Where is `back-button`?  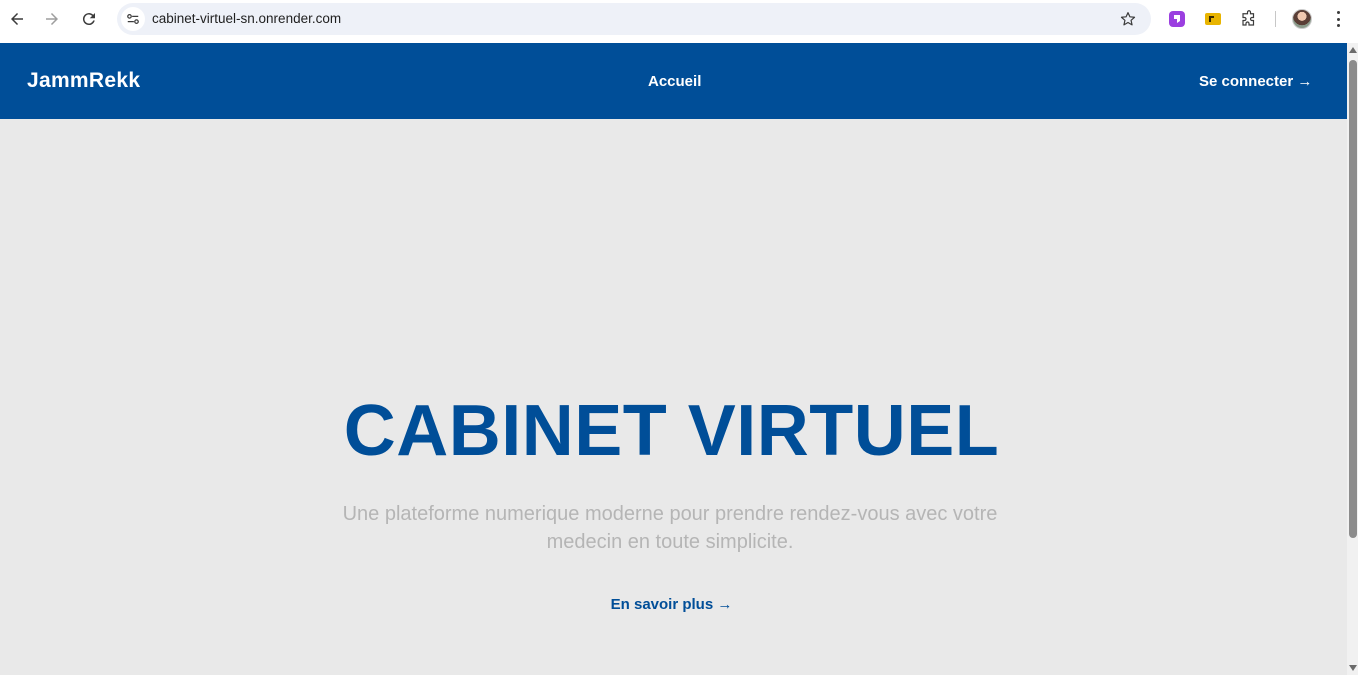 back-button is located at coordinates (17, 19).